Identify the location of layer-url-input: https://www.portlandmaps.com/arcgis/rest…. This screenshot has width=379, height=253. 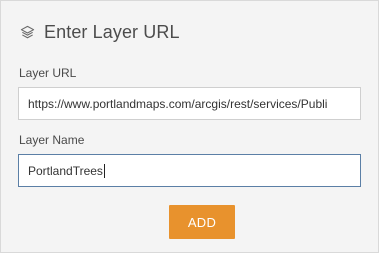
(189, 103).